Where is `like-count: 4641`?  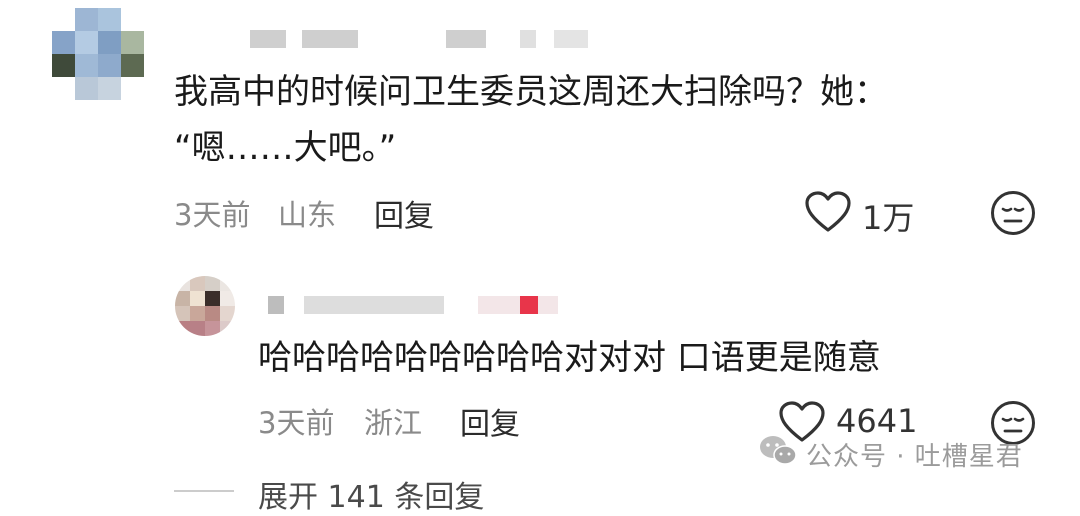
like-count: 4641 is located at coordinates (877, 421).